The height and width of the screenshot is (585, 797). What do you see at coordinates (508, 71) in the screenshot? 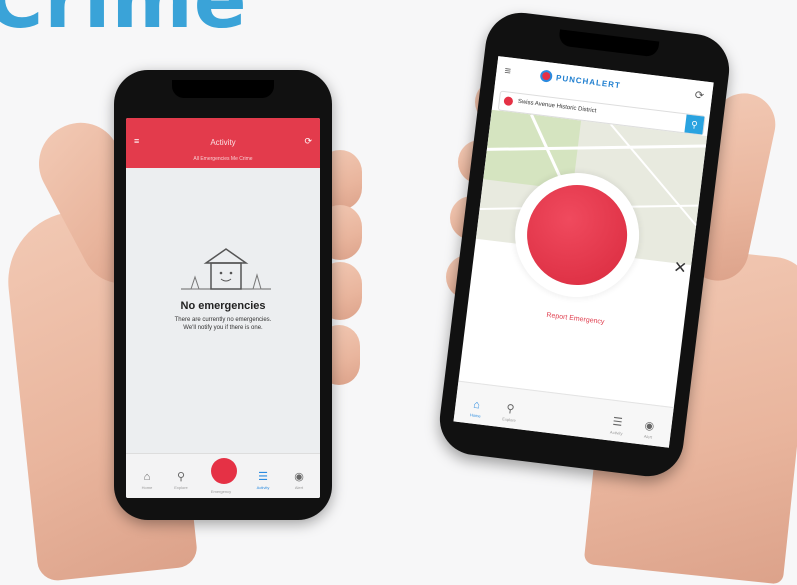
I see `menu-icon: ≡` at bounding box center [508, 71].